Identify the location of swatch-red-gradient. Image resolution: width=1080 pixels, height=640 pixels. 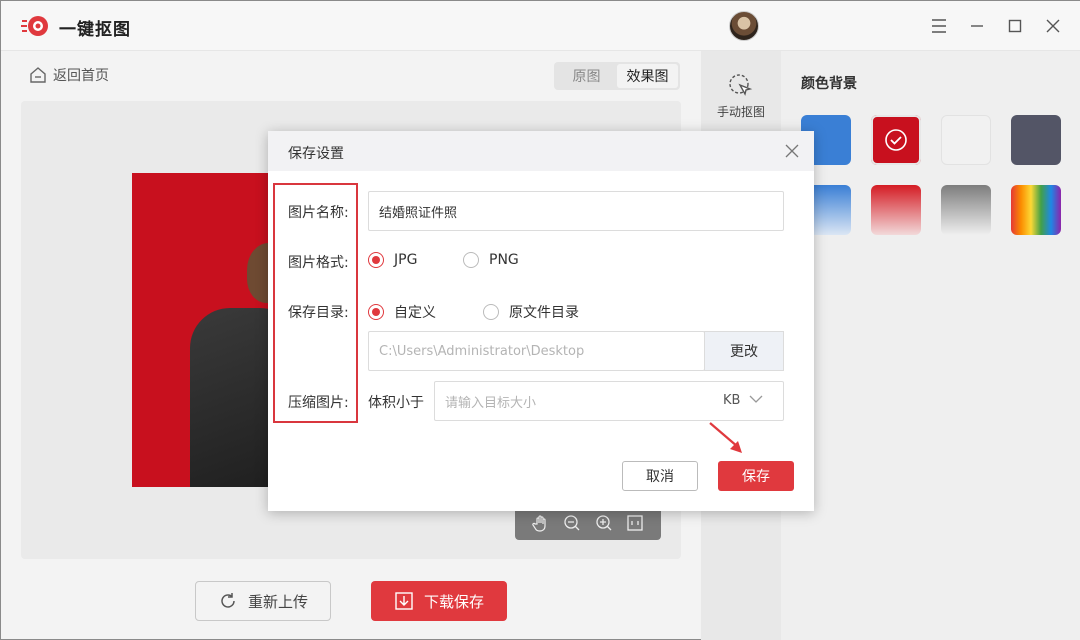
(896, 210).